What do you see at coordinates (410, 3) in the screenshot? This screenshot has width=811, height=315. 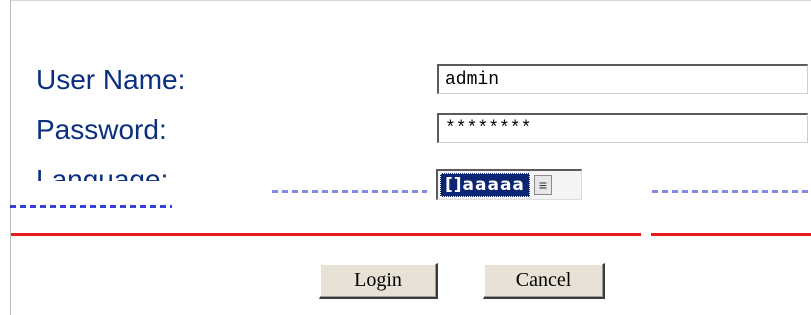 I see `page-frame-top` at bounding box center [410, 3].